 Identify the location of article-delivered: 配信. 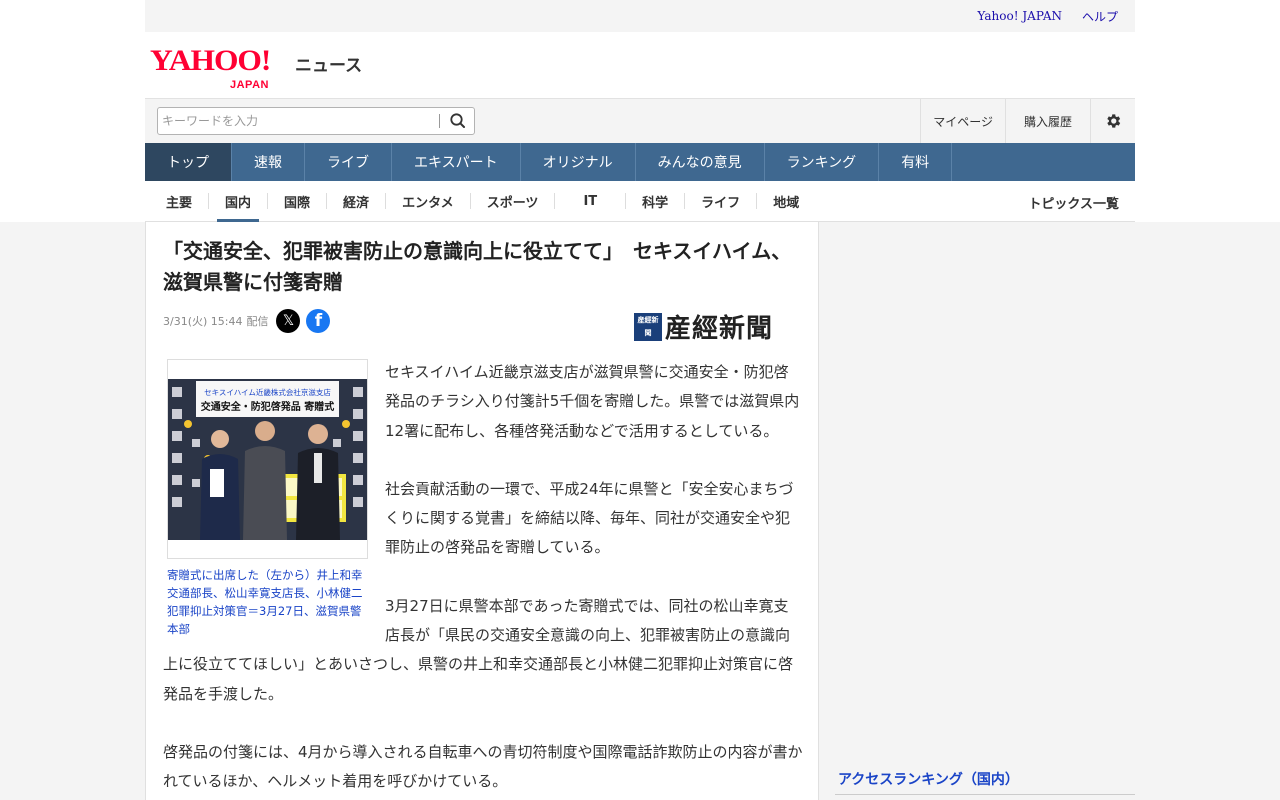
(257, 321).